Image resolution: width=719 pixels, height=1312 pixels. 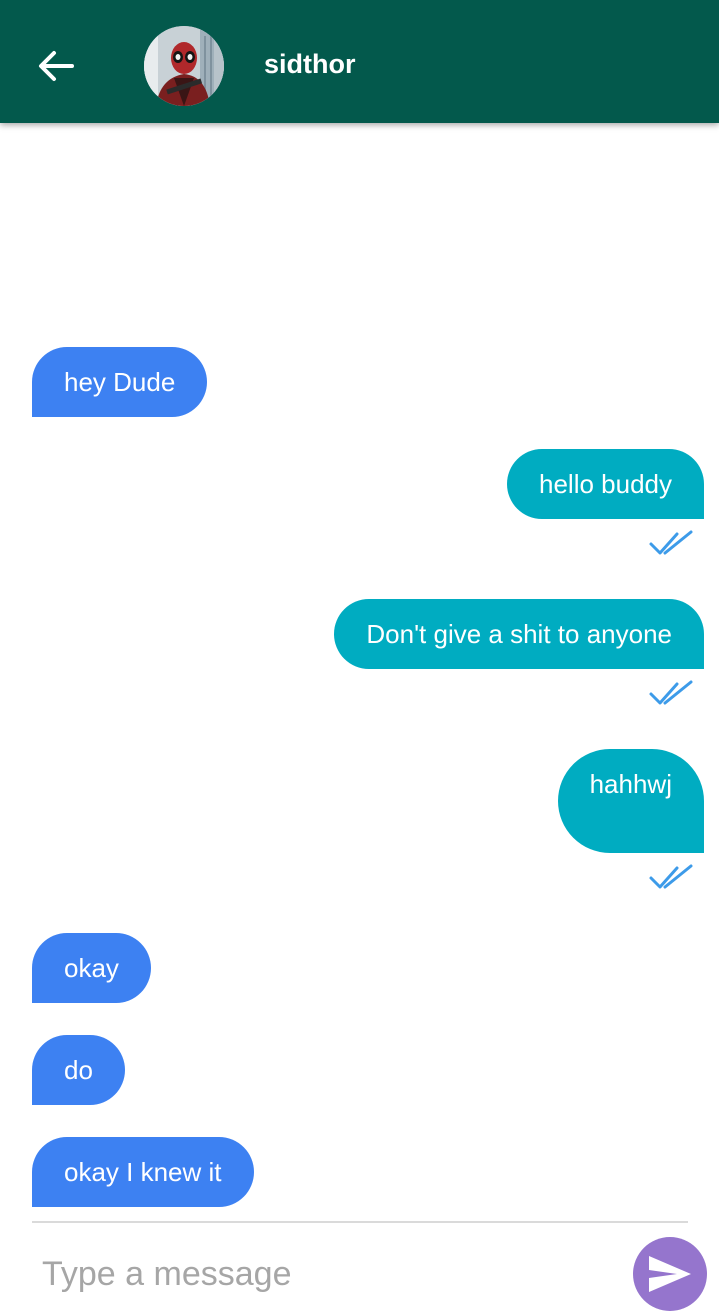 What do you see at coordinates (322, 1274) in the screenshot?
I see `message-input` at bounding box center [322, 1274].